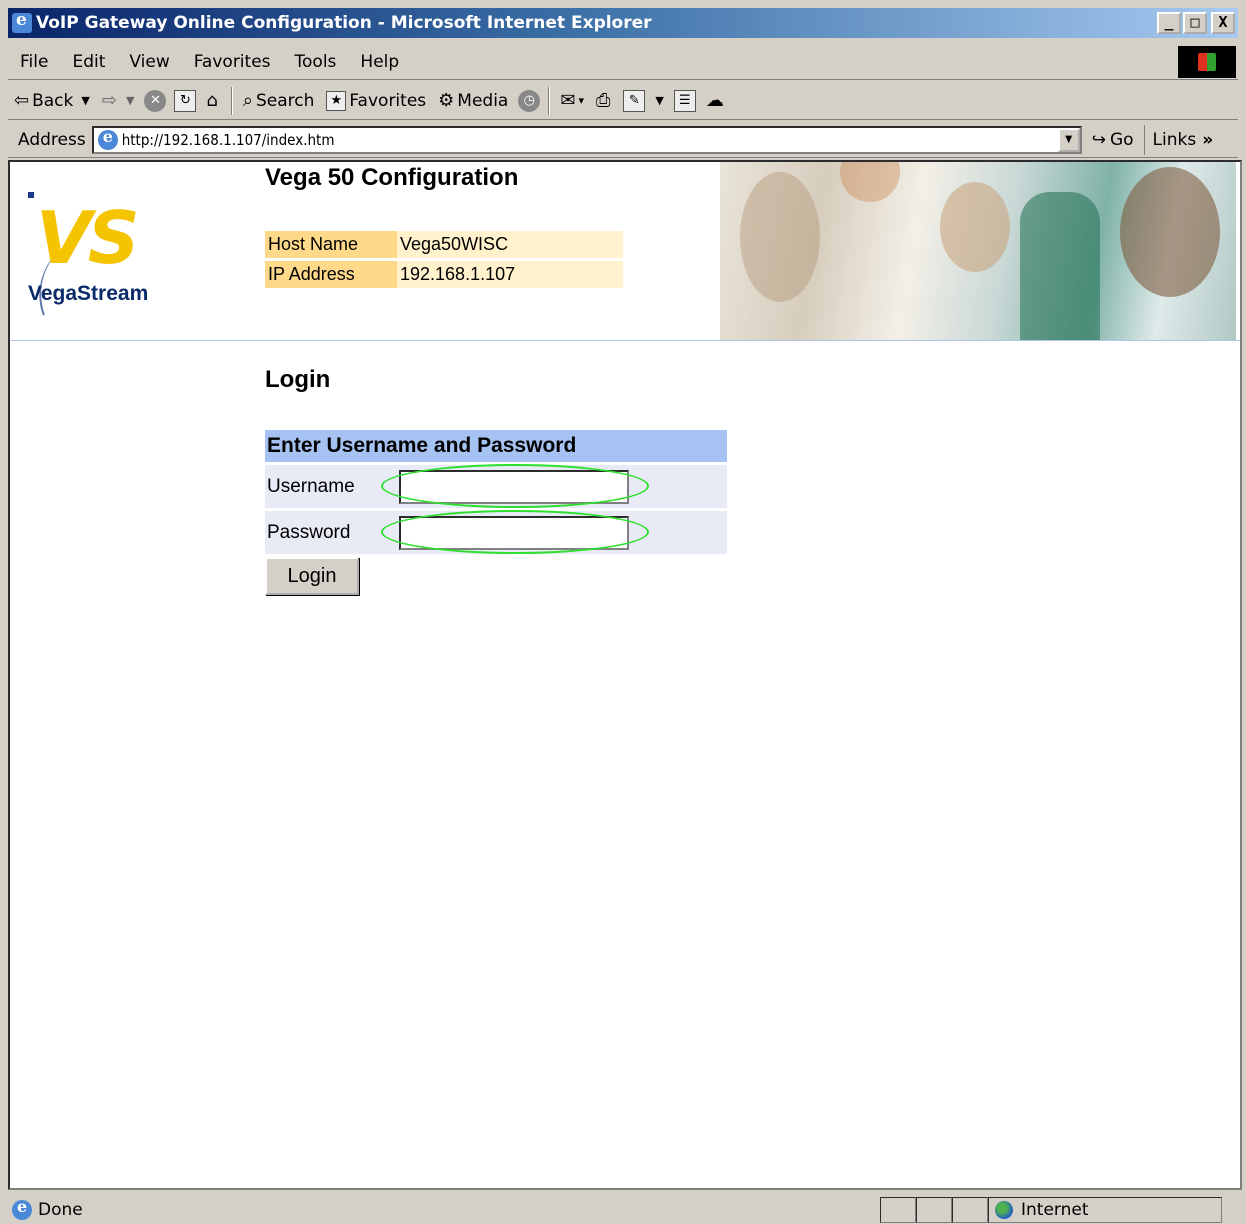  What do you see at coordinates (625, 340) in the screenshot?
I see `header-divider` at bounding box center [625, 340].